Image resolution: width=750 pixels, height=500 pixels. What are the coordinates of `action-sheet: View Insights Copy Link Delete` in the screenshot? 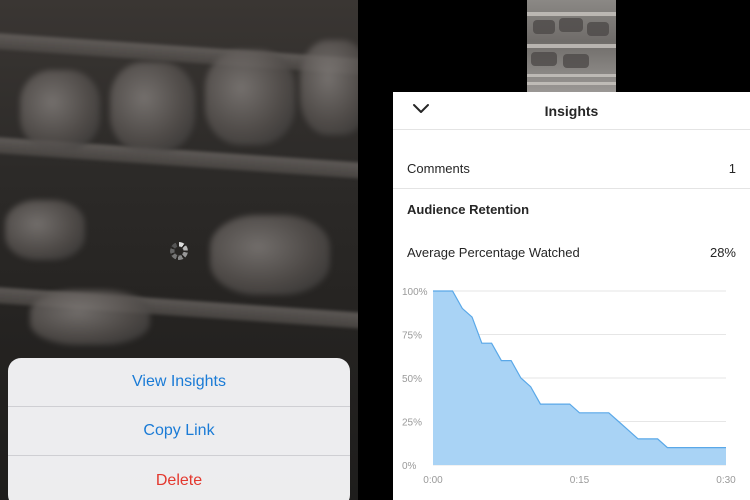 It's located at (179, 429).